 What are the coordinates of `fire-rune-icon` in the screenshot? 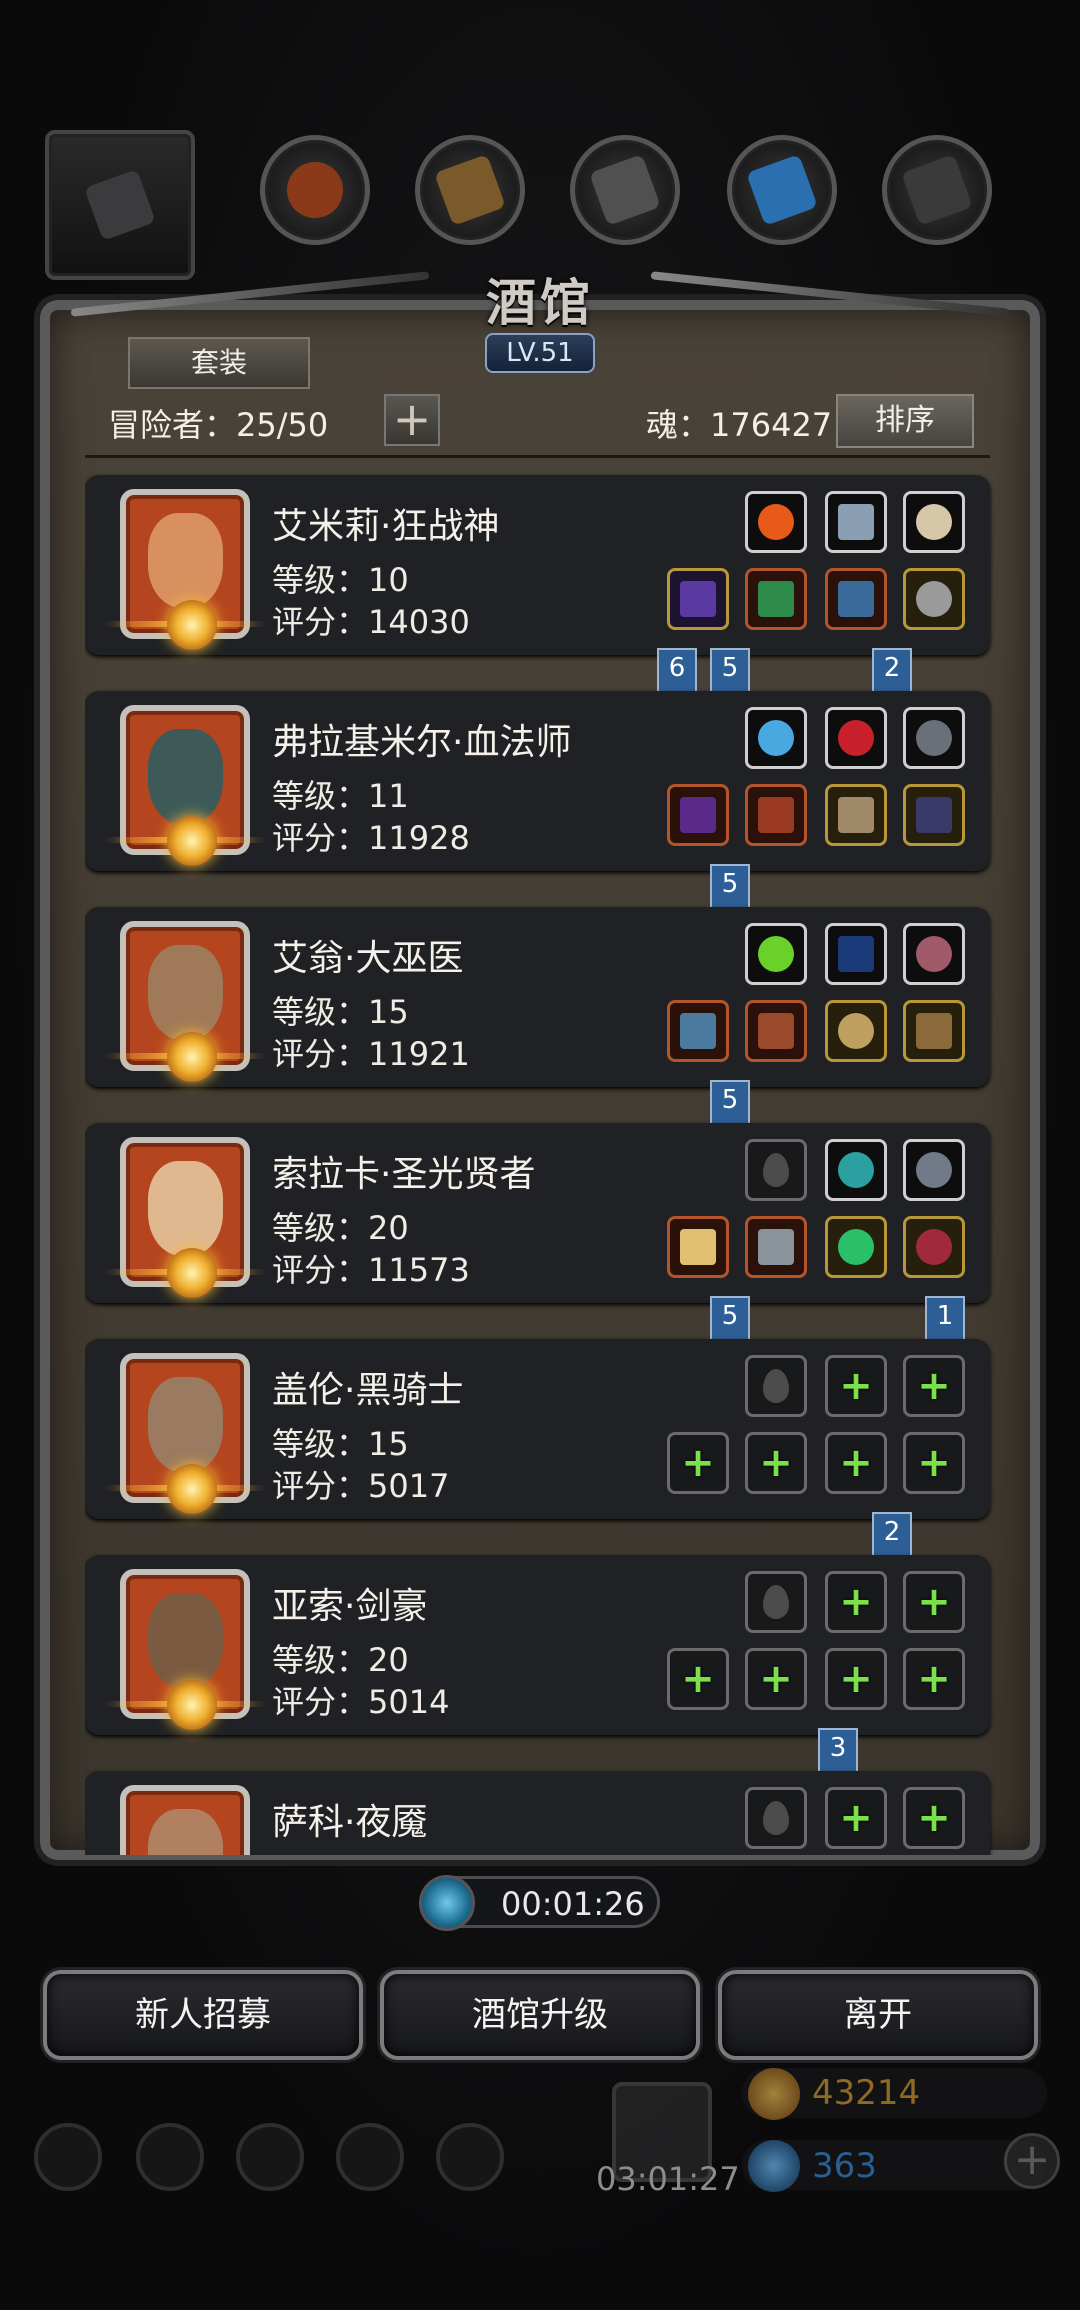 It's located at (776, 522).